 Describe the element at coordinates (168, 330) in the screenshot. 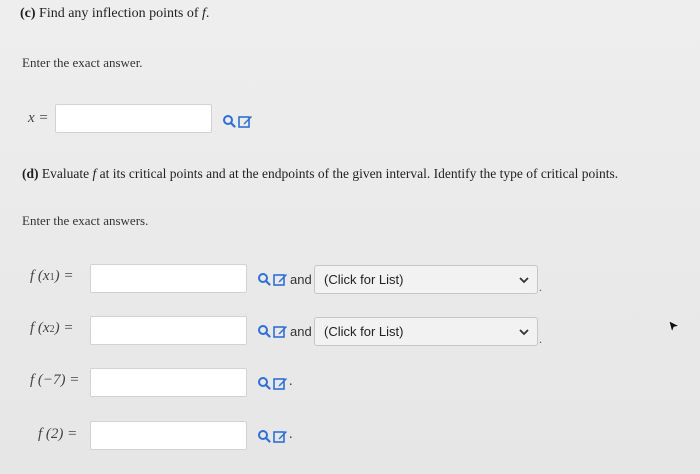

I see `f-x2-input` at that location.